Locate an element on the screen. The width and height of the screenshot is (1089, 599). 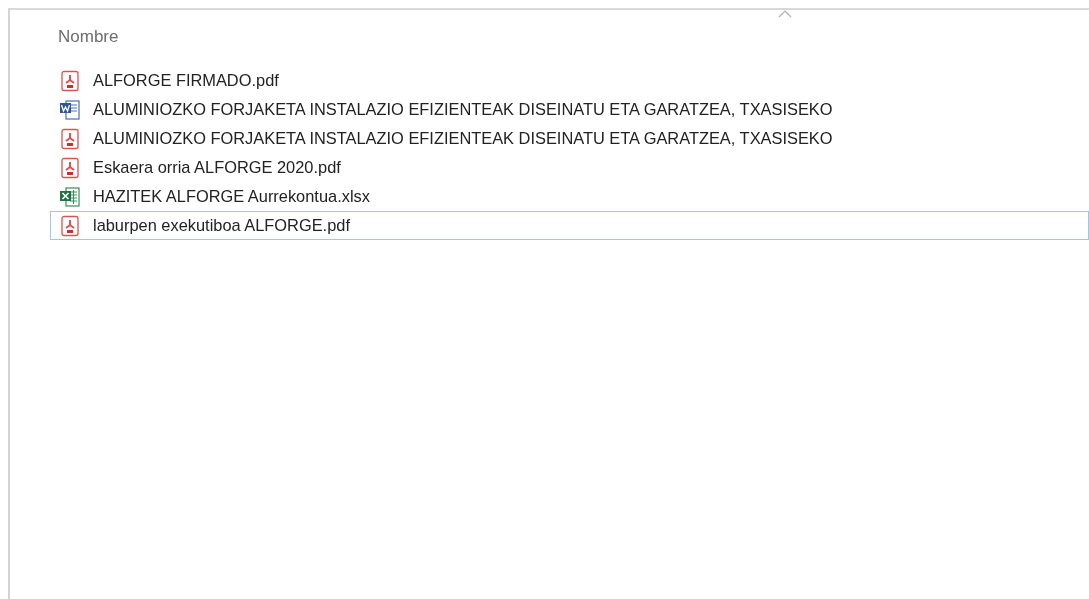
word-document-icon is located at coordinates (70, 109).